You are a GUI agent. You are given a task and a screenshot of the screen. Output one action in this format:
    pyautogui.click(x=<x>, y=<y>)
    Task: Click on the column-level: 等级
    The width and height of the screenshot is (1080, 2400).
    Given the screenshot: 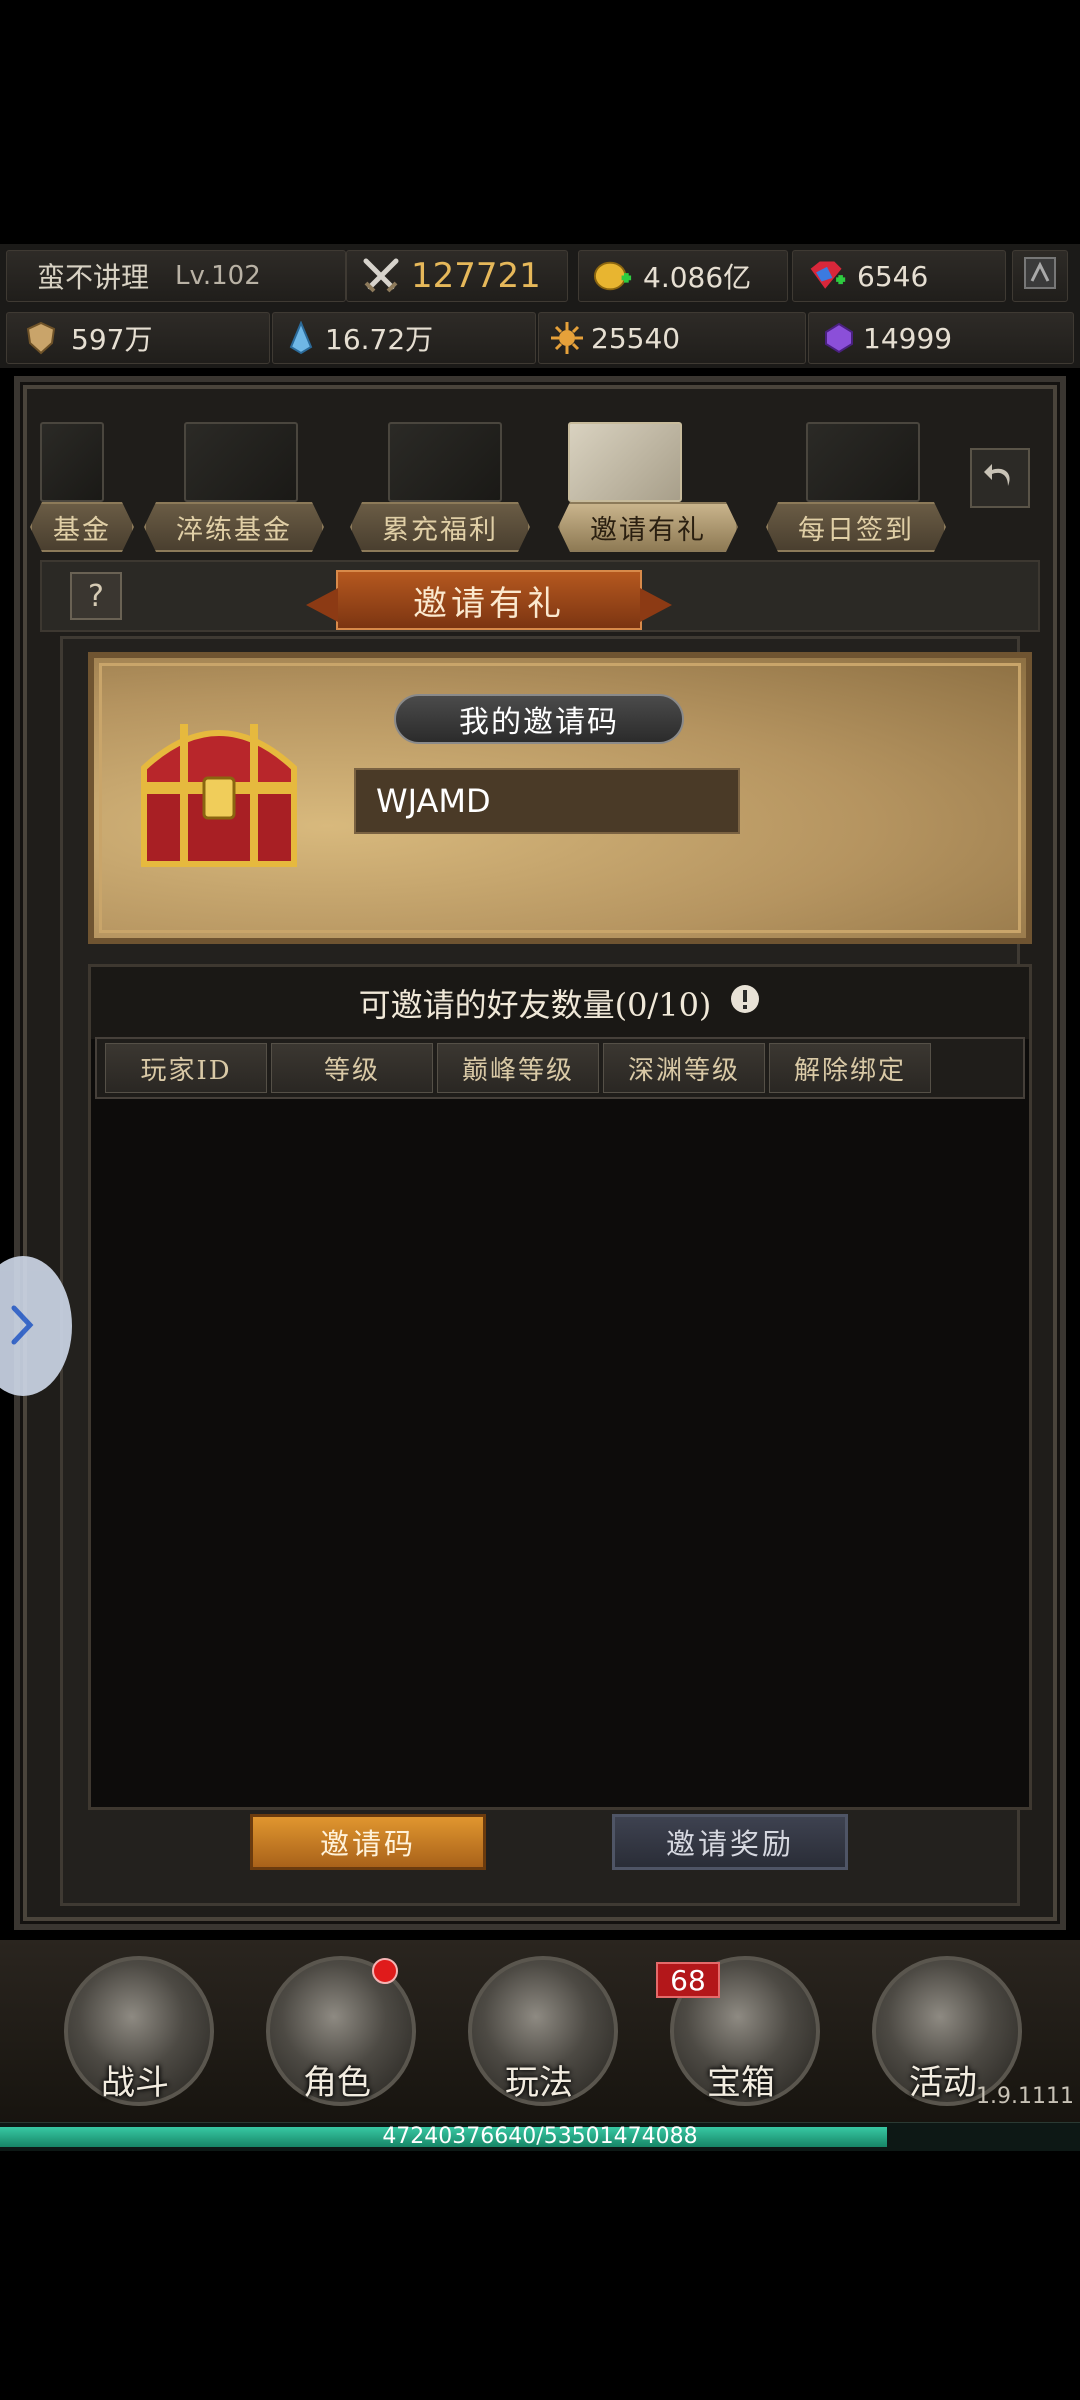 What is the action you would take?
    pyautogui.click(x=352, y=1068)
    